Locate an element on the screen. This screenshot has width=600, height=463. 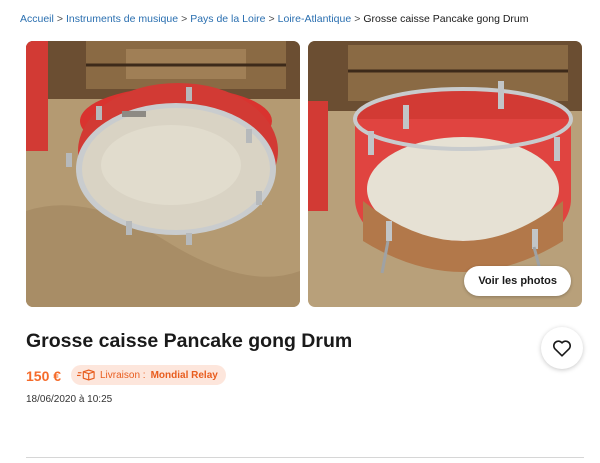
delivery-badge: Livraison : Mondial Relay is located at coordinates (148, 375).